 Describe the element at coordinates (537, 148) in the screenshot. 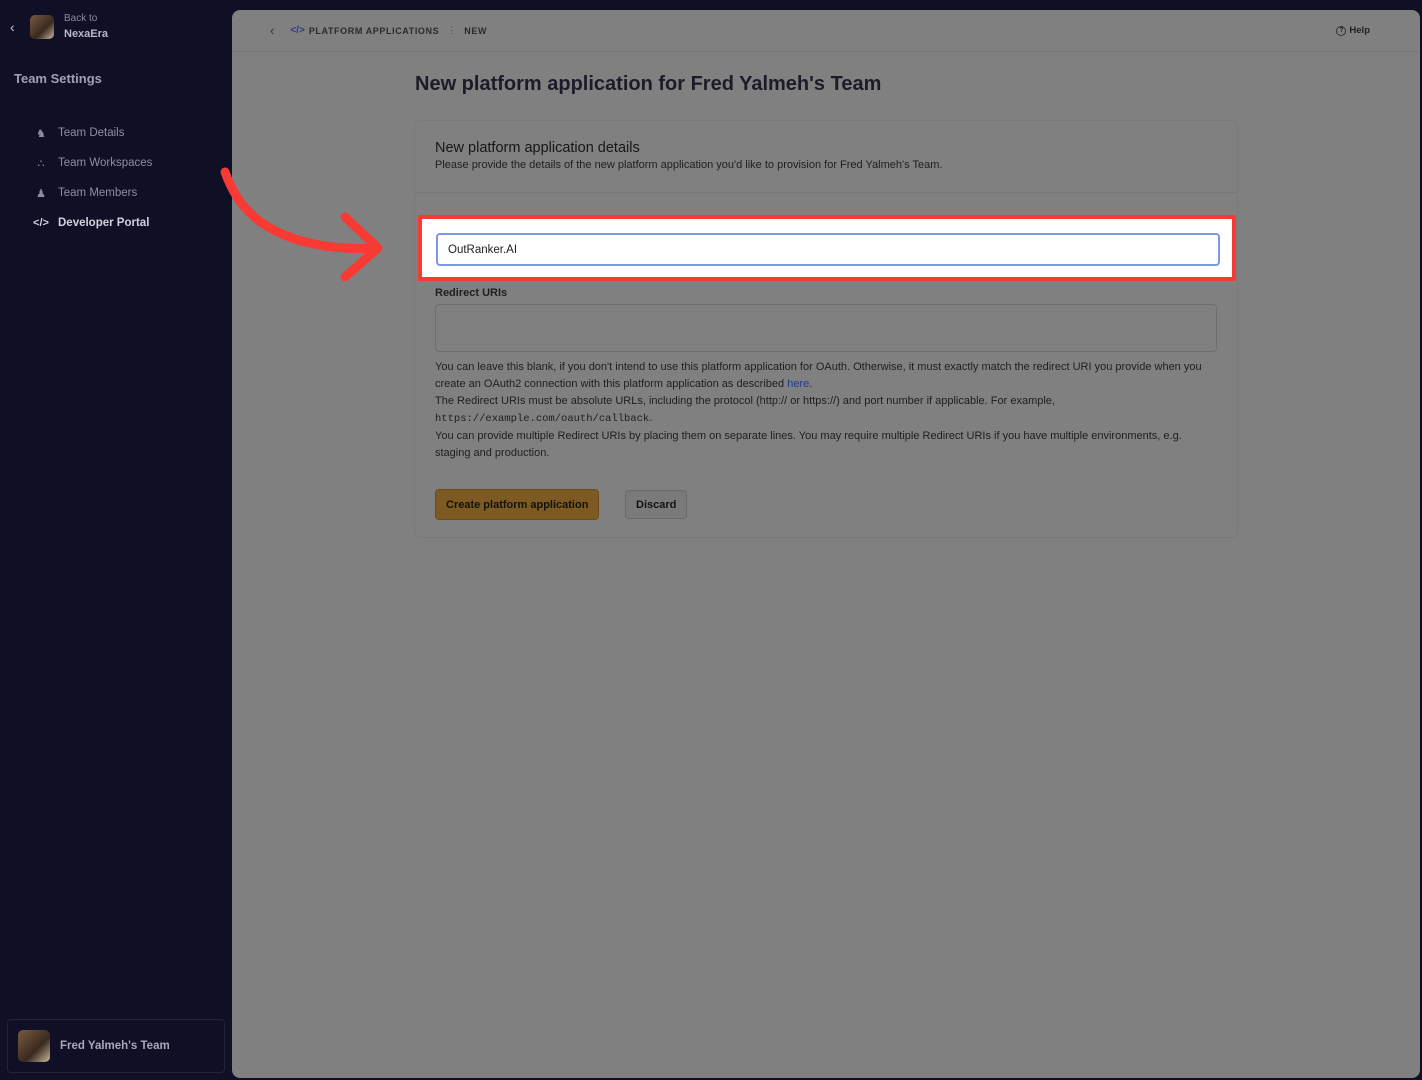

I see `card-title: New platform application details` at that location.